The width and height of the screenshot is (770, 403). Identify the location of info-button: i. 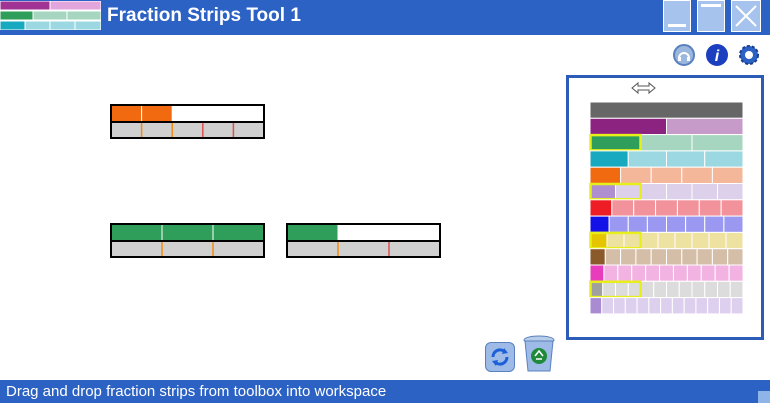
(717, 55).